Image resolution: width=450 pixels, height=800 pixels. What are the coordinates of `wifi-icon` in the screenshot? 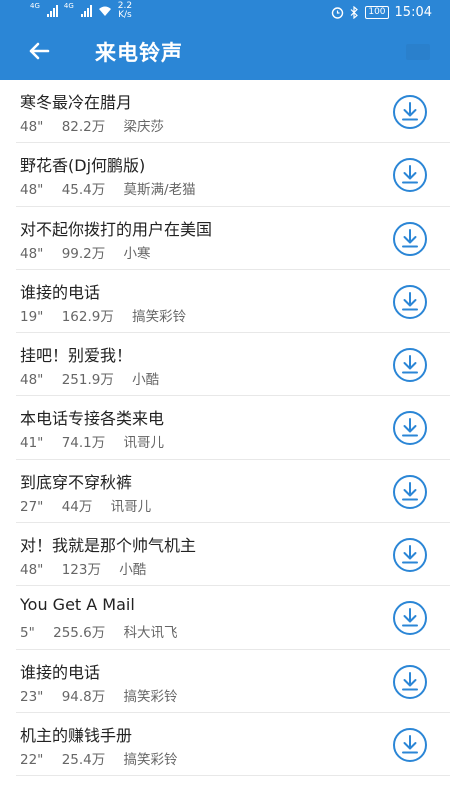 It's located at (104, 11).